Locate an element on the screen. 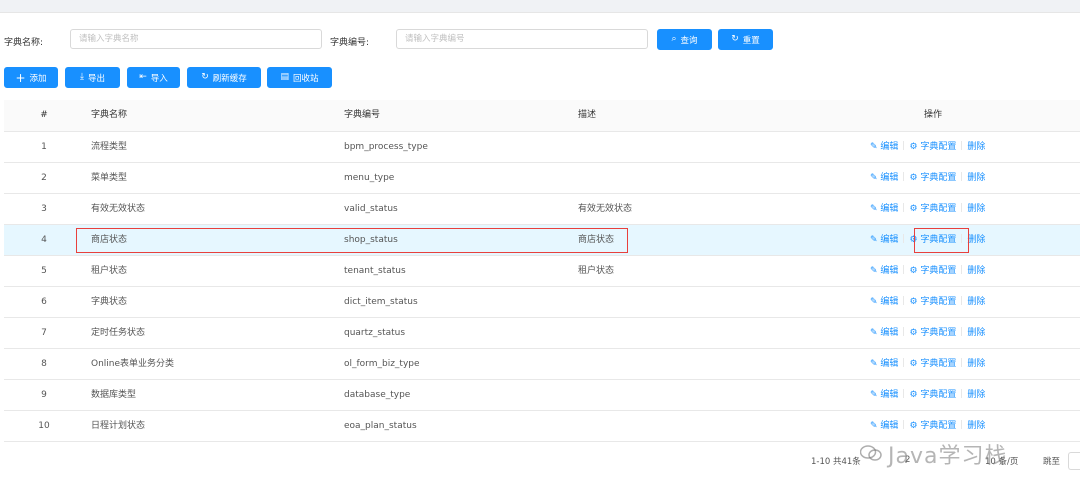 This screenshot has width=1080, height=501. cell-name: 商店状态 is located at coordinates (109, 240).